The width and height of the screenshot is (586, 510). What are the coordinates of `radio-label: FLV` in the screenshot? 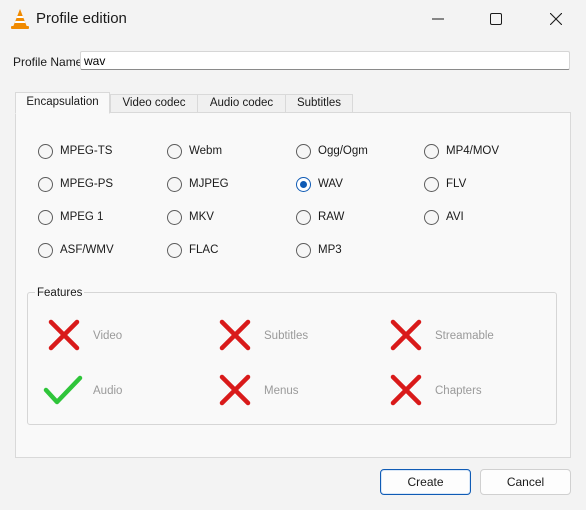 It's located at (456, 184).